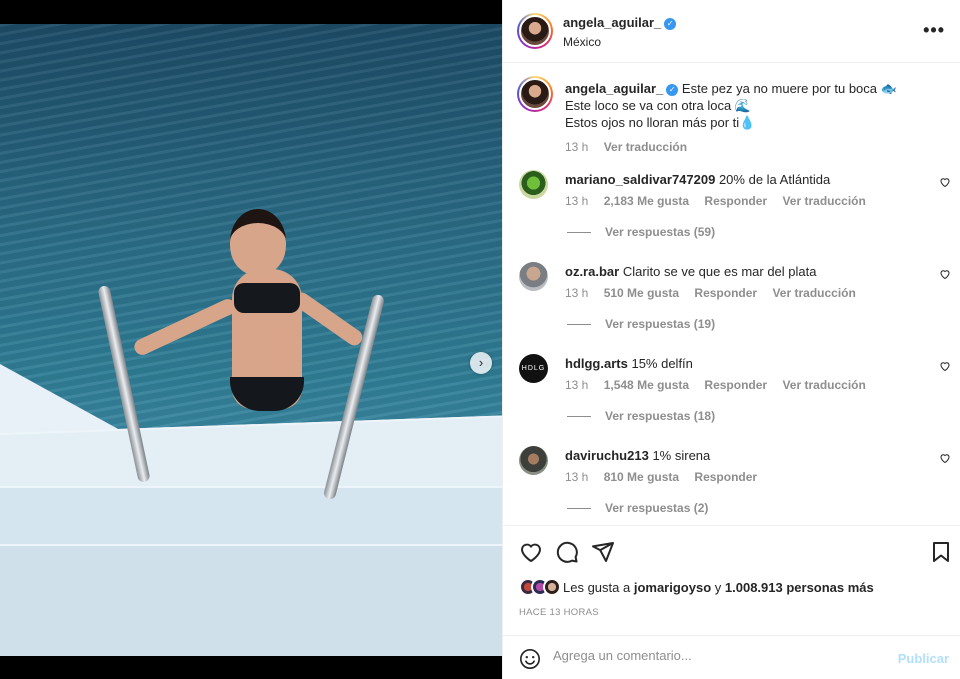 The image size is (960, 679). I want to click on likes-prefix: Les gusta a, so click(597, 587).